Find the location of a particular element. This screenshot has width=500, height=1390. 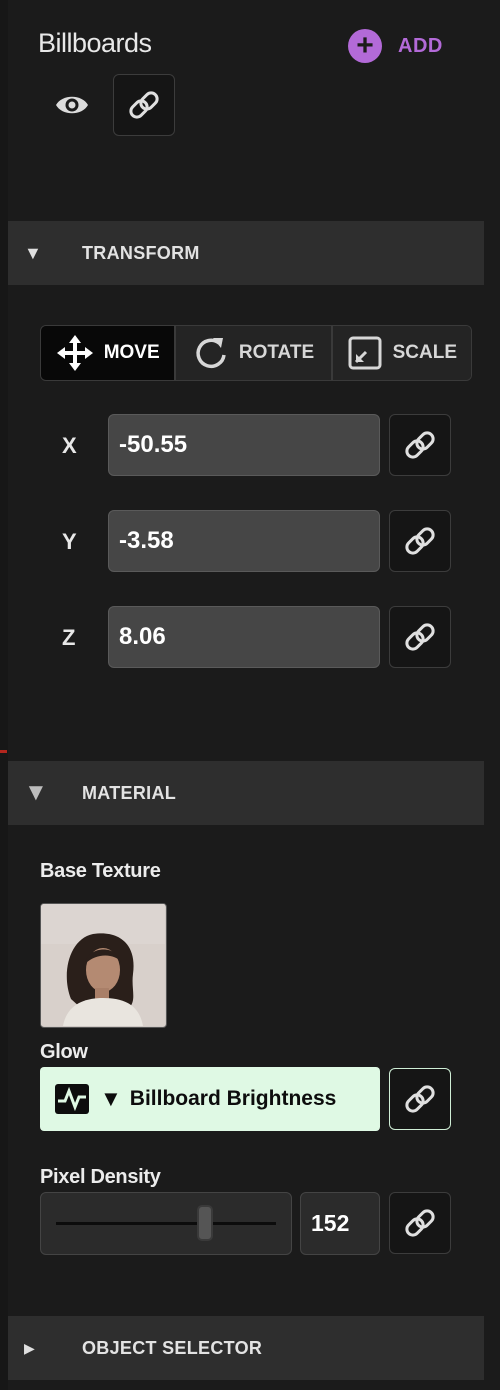

move-icon is located at coordinates (74, 353).